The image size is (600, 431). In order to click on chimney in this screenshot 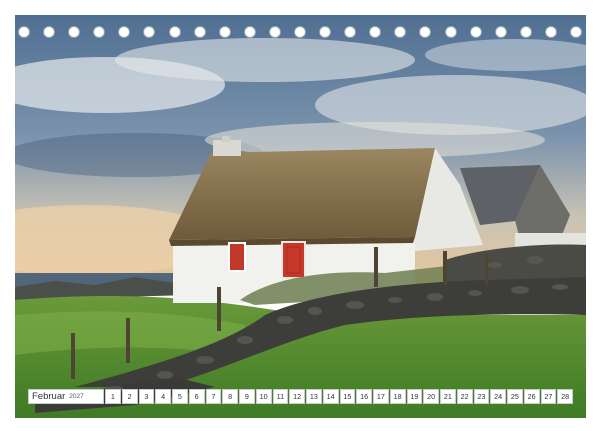, I will do `click(227, 148)`.